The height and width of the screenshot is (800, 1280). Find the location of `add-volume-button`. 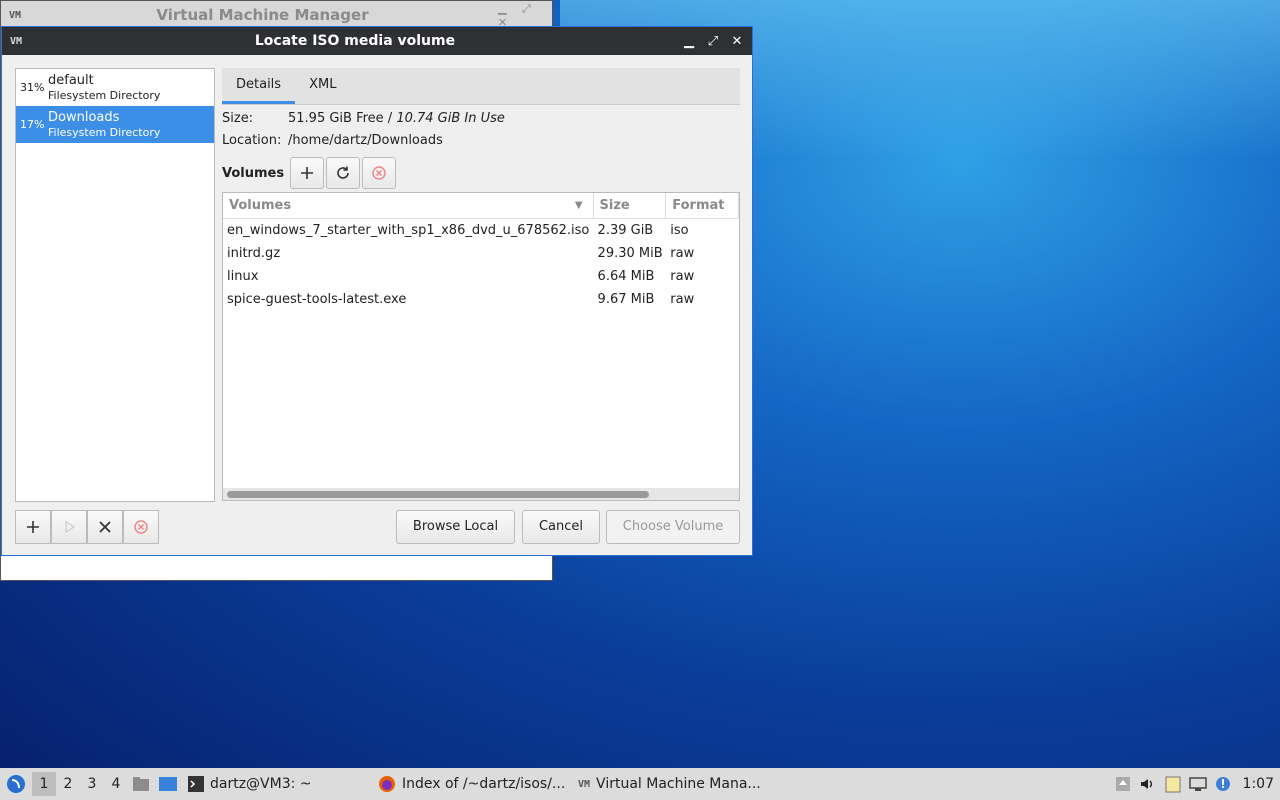

add-volume-button is located at coordinates (307, 173).